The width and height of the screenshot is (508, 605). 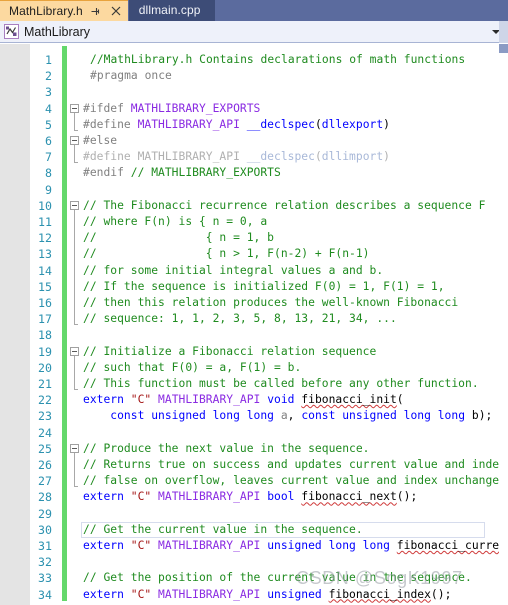 I want to click on line-number: 10, so click(x=45, y=205).